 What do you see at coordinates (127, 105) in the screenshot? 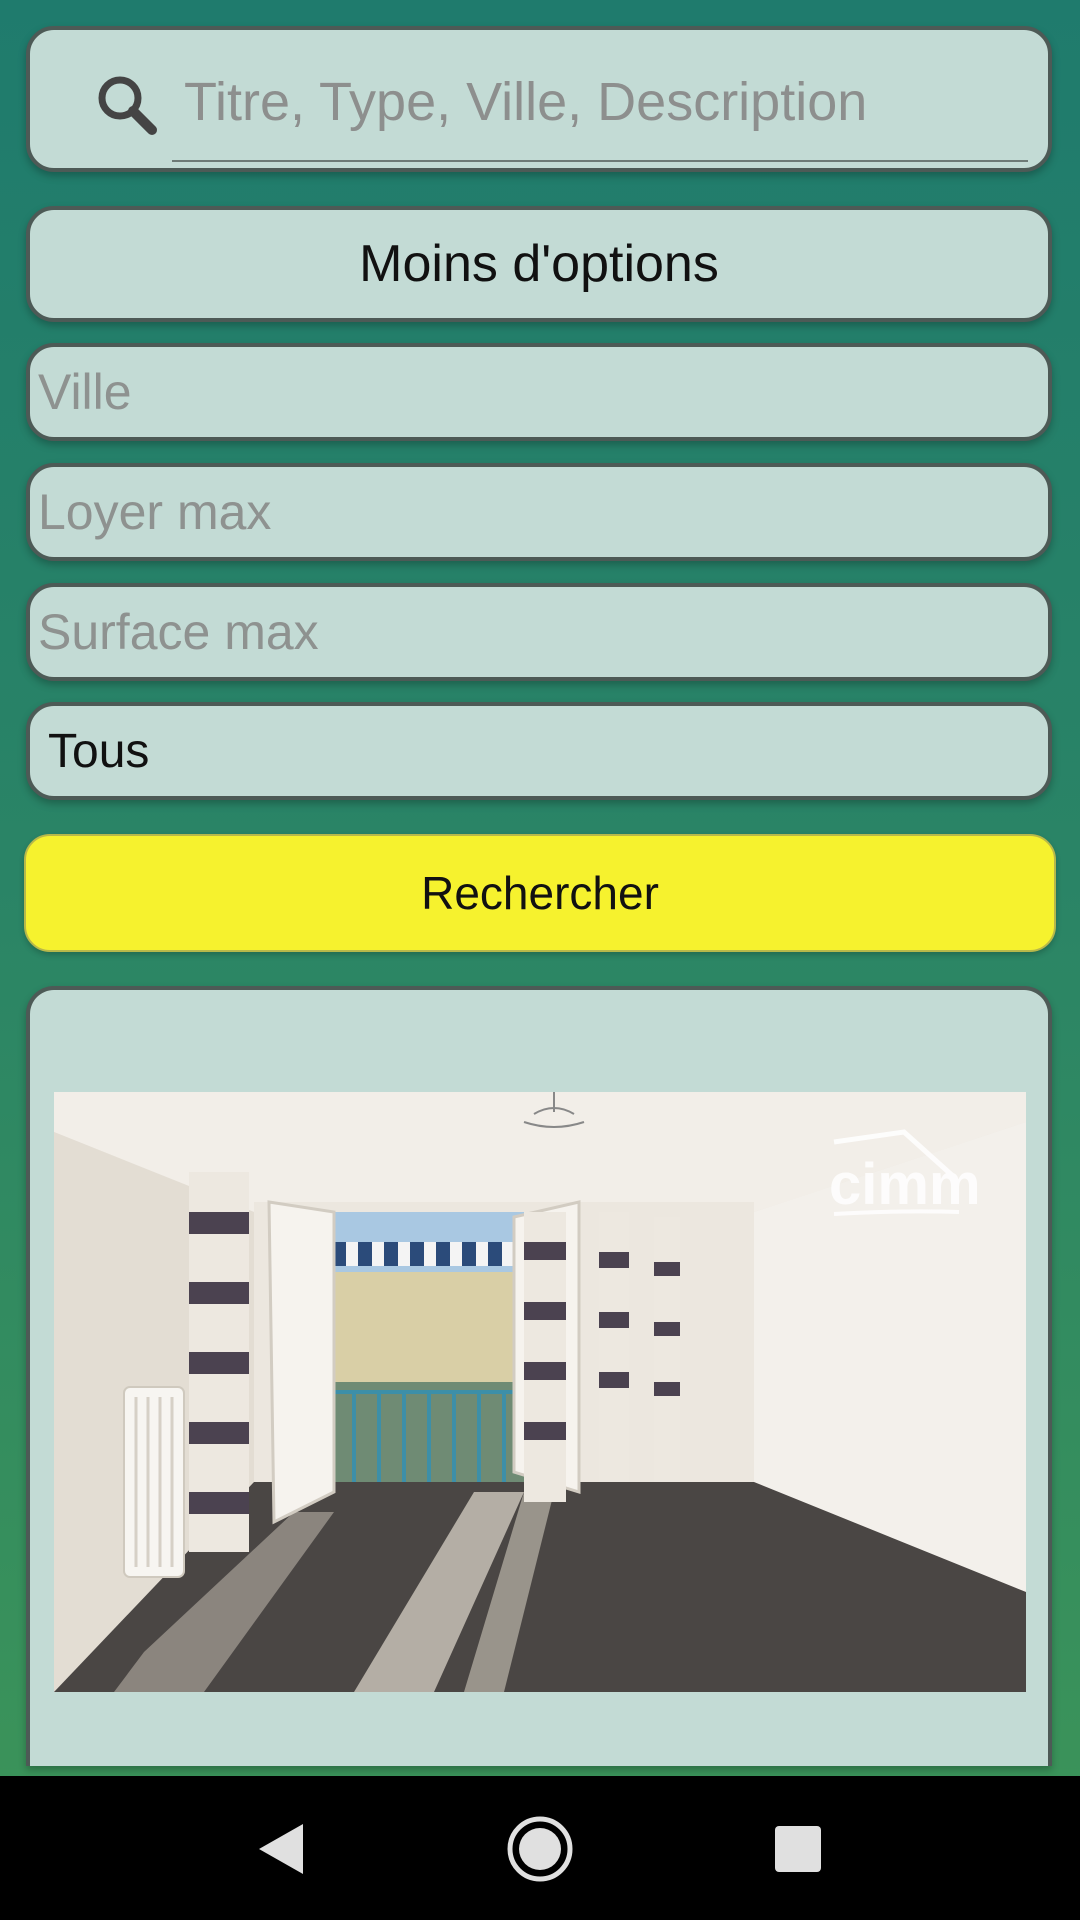
I see `search-icon` at bounding box center [127, 105].